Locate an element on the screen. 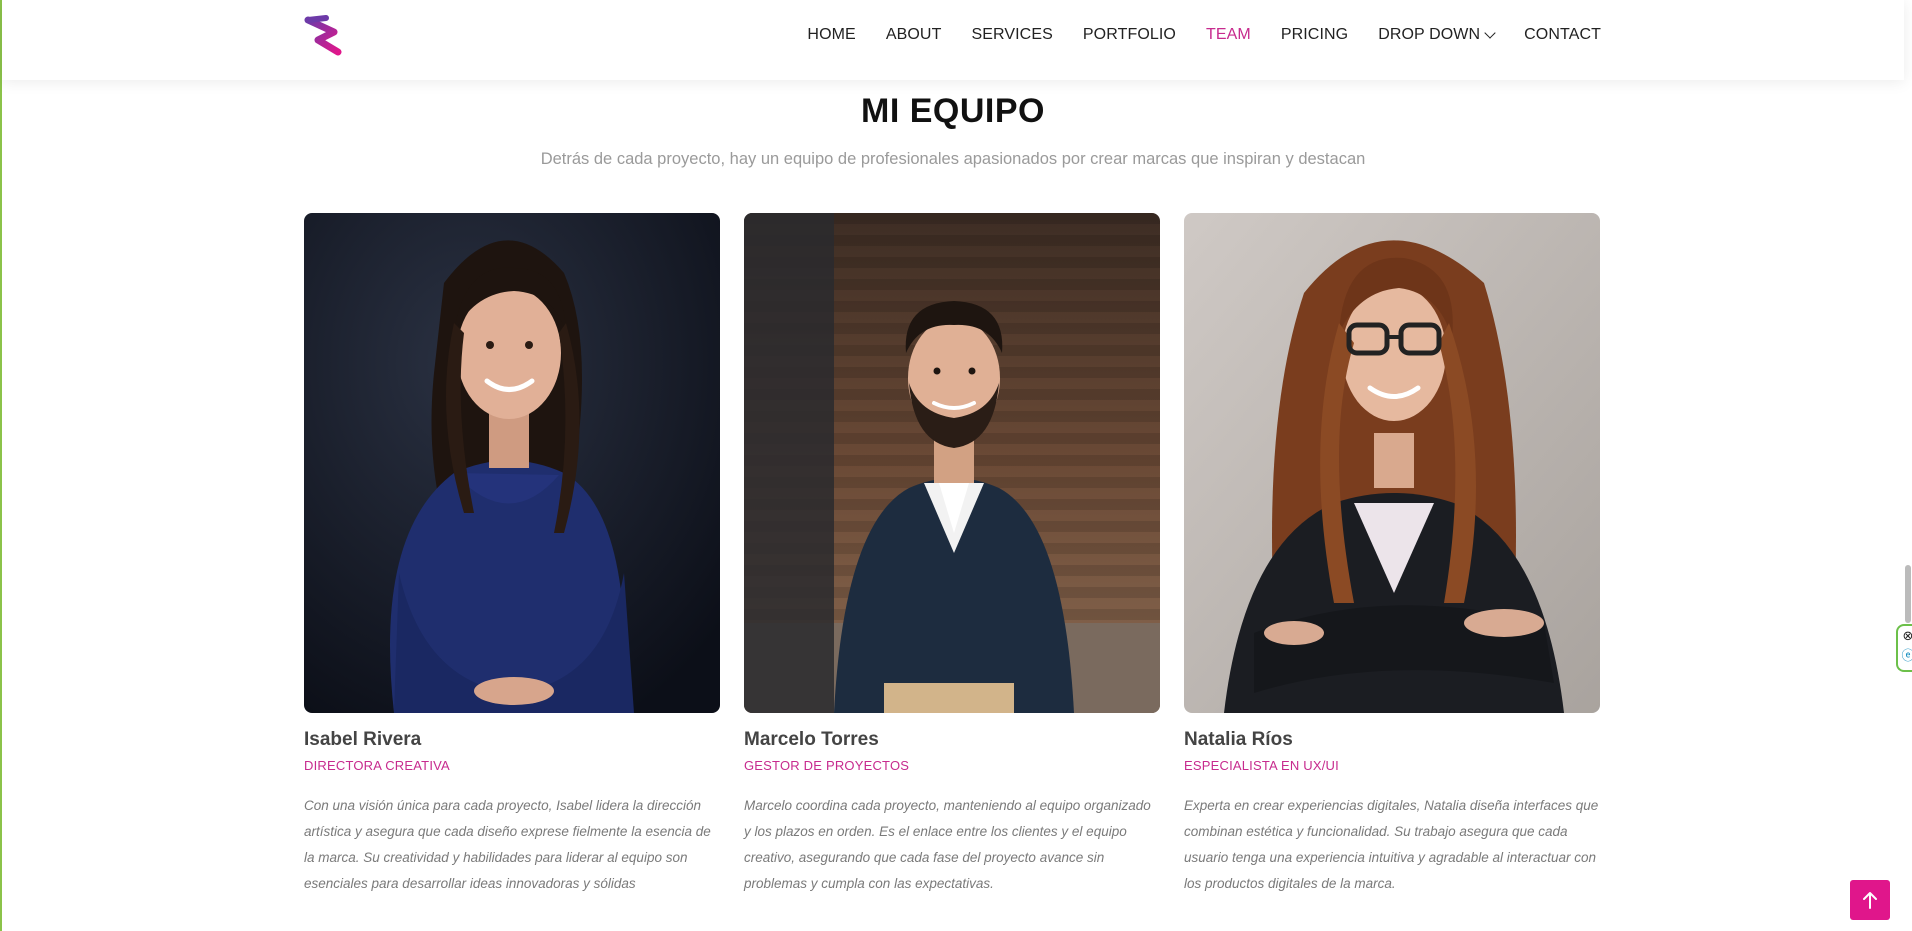 The image size is (1912, 931). nav-dropdown: DROP DOWN is located at coordinates (1437, 35).